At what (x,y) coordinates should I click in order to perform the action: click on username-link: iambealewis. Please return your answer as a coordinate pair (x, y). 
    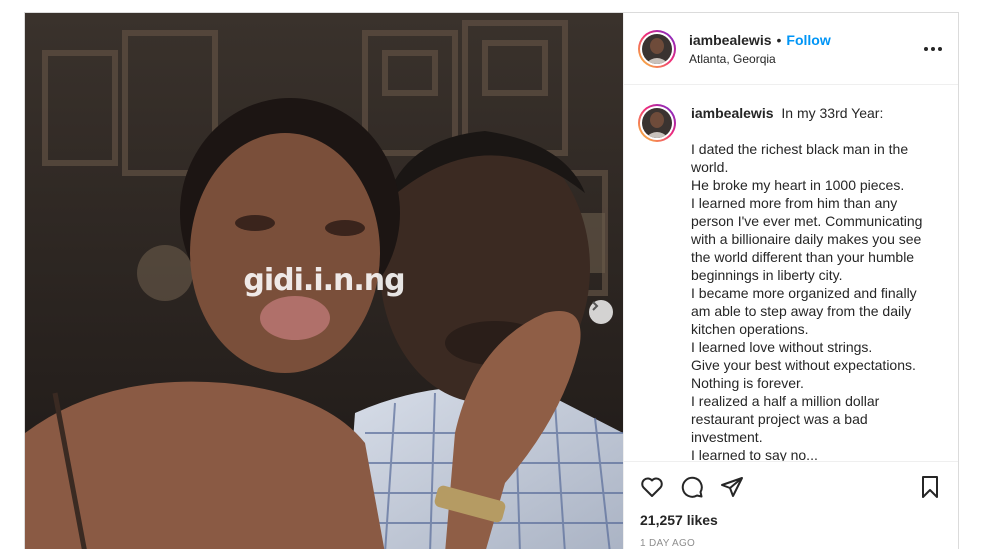
    Looking at the image, I should click on (730, 40).